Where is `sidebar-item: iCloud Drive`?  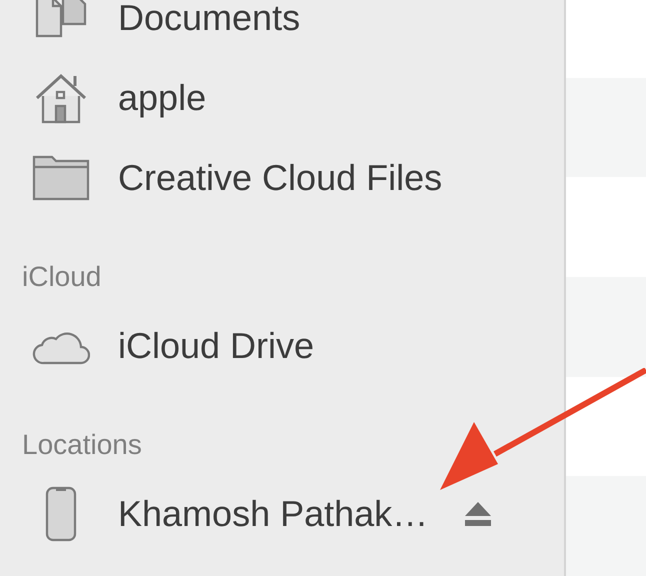 sidebar-item: iCloud Drive is located at coordinates (282, 346).